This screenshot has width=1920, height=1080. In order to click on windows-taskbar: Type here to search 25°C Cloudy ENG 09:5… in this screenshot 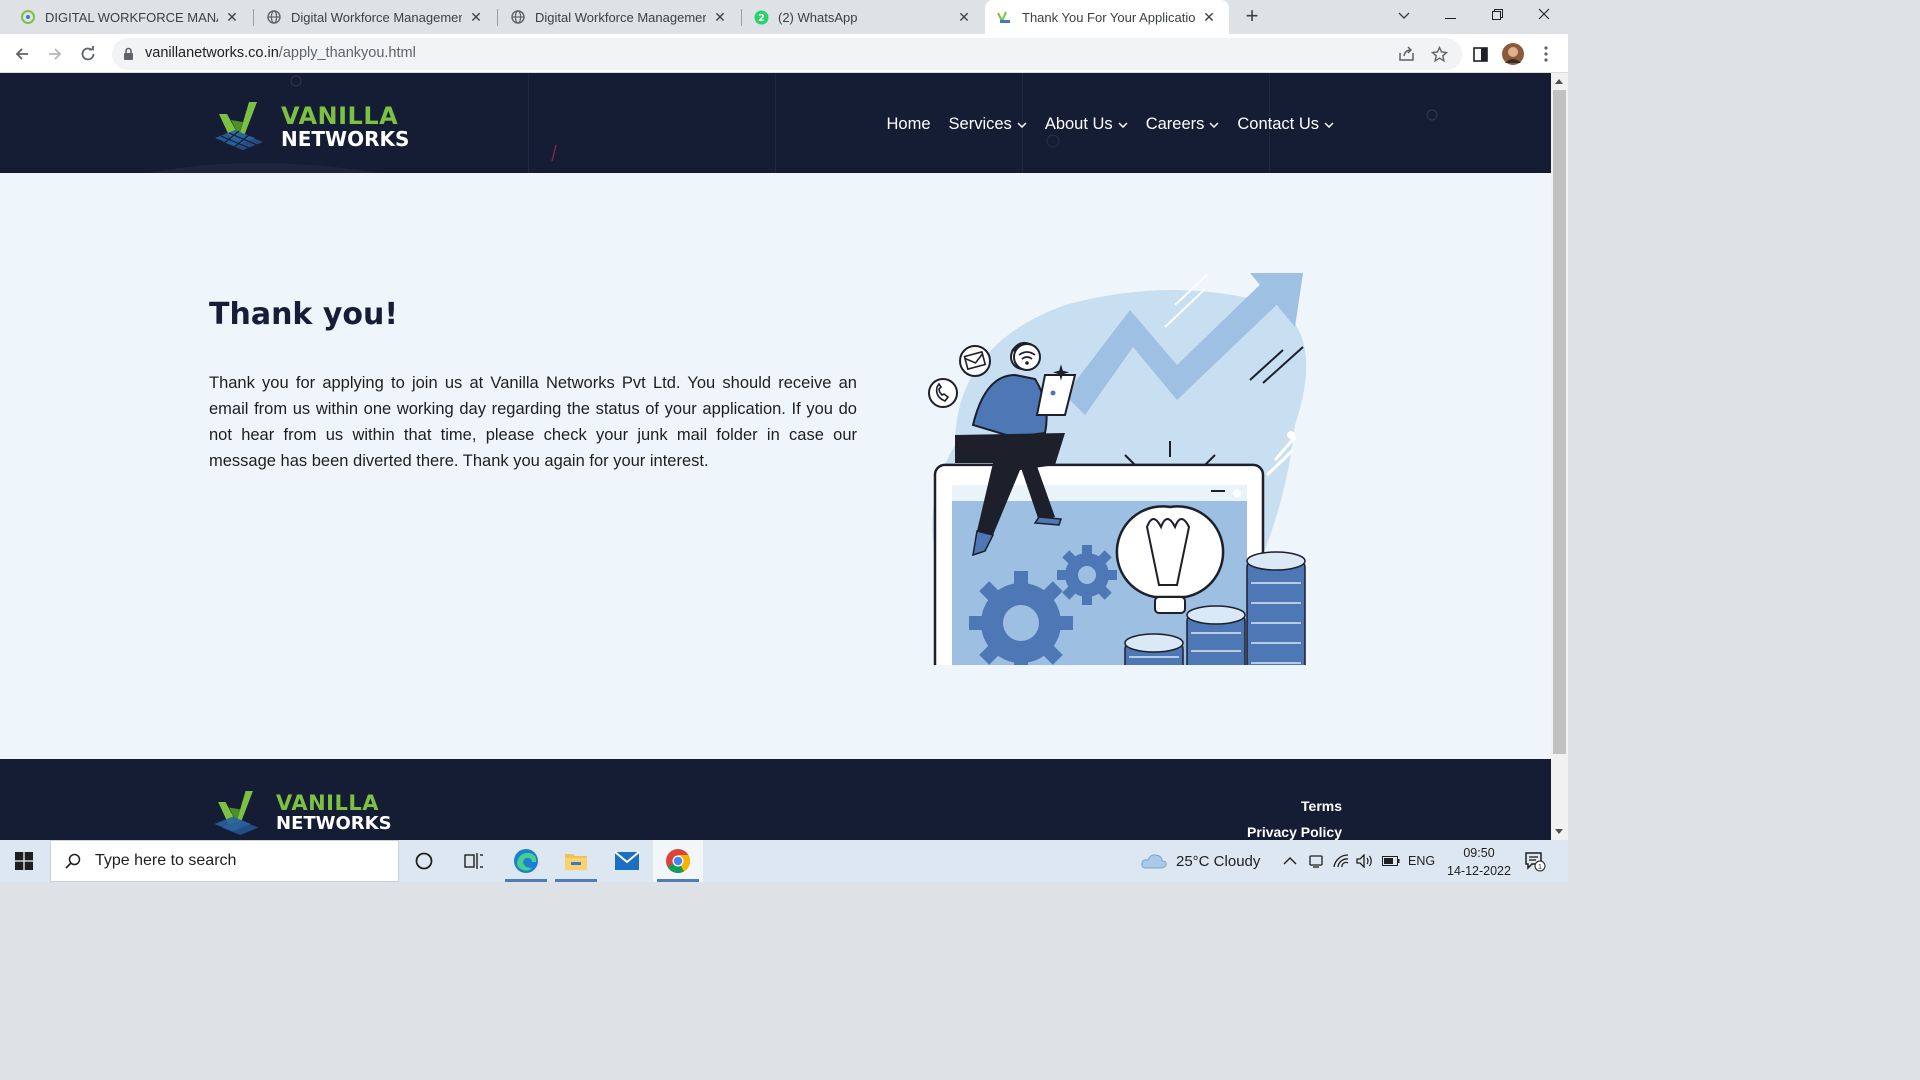, I will do `click(784, 861)`.